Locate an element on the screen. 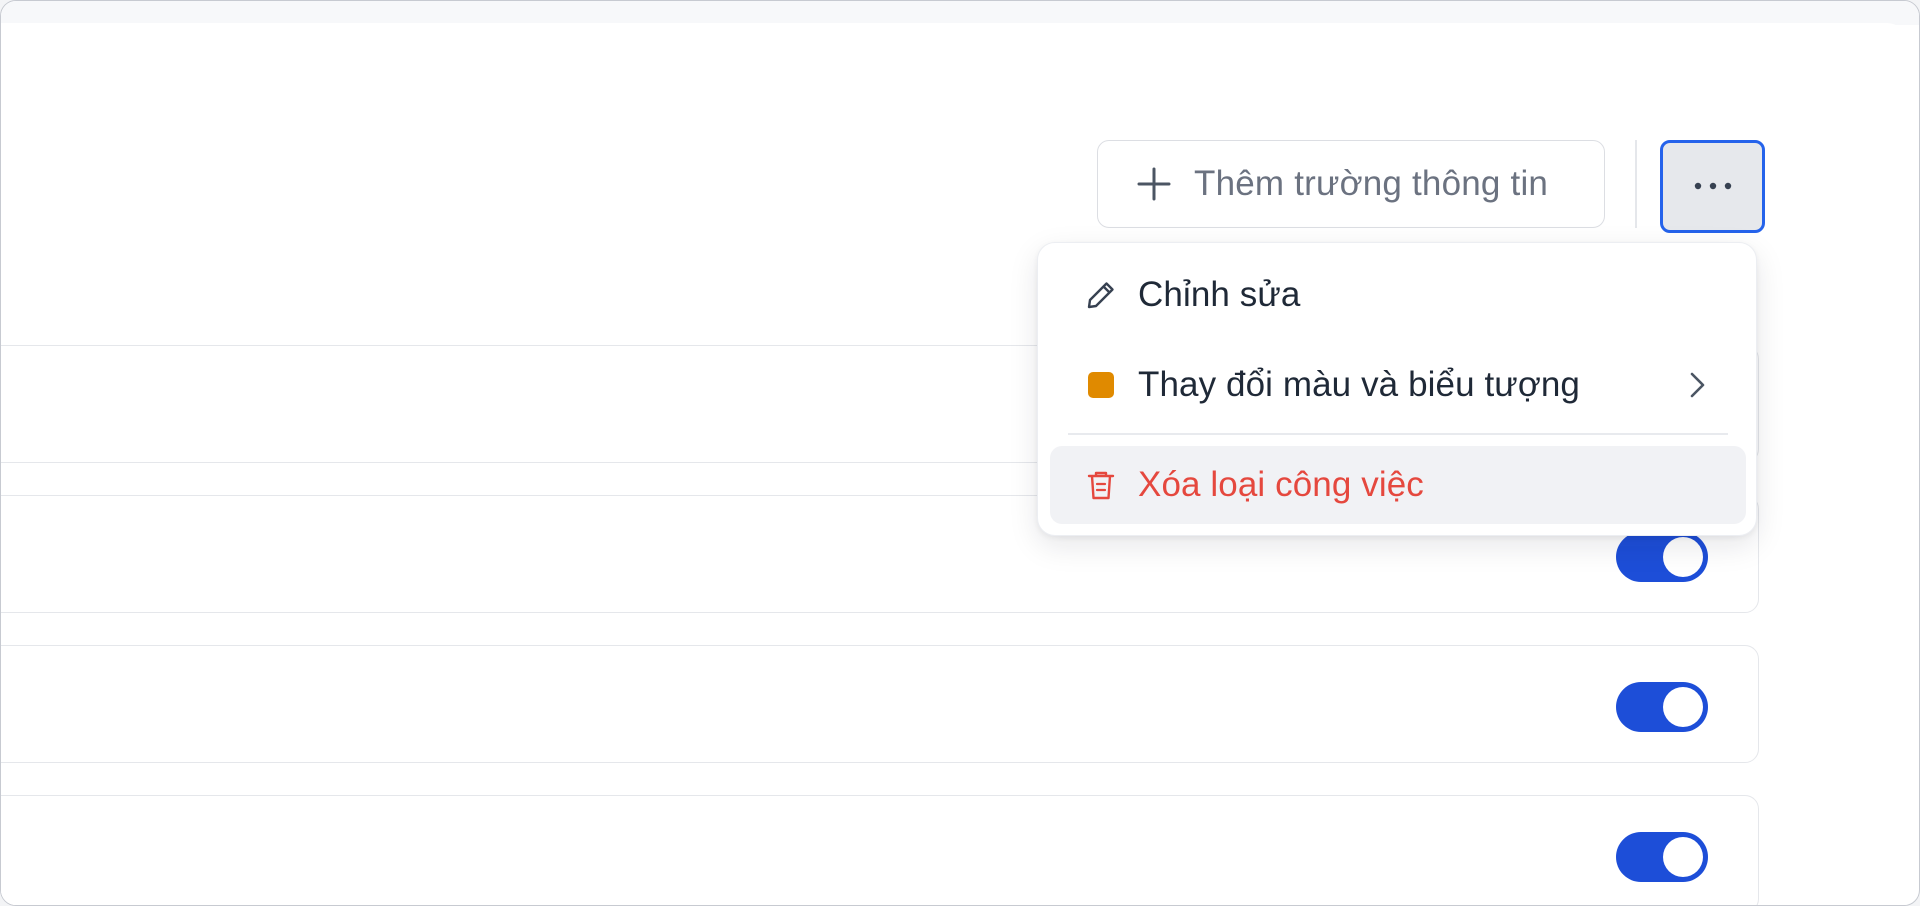  color-swatch is located at coordinates (1101, 385).